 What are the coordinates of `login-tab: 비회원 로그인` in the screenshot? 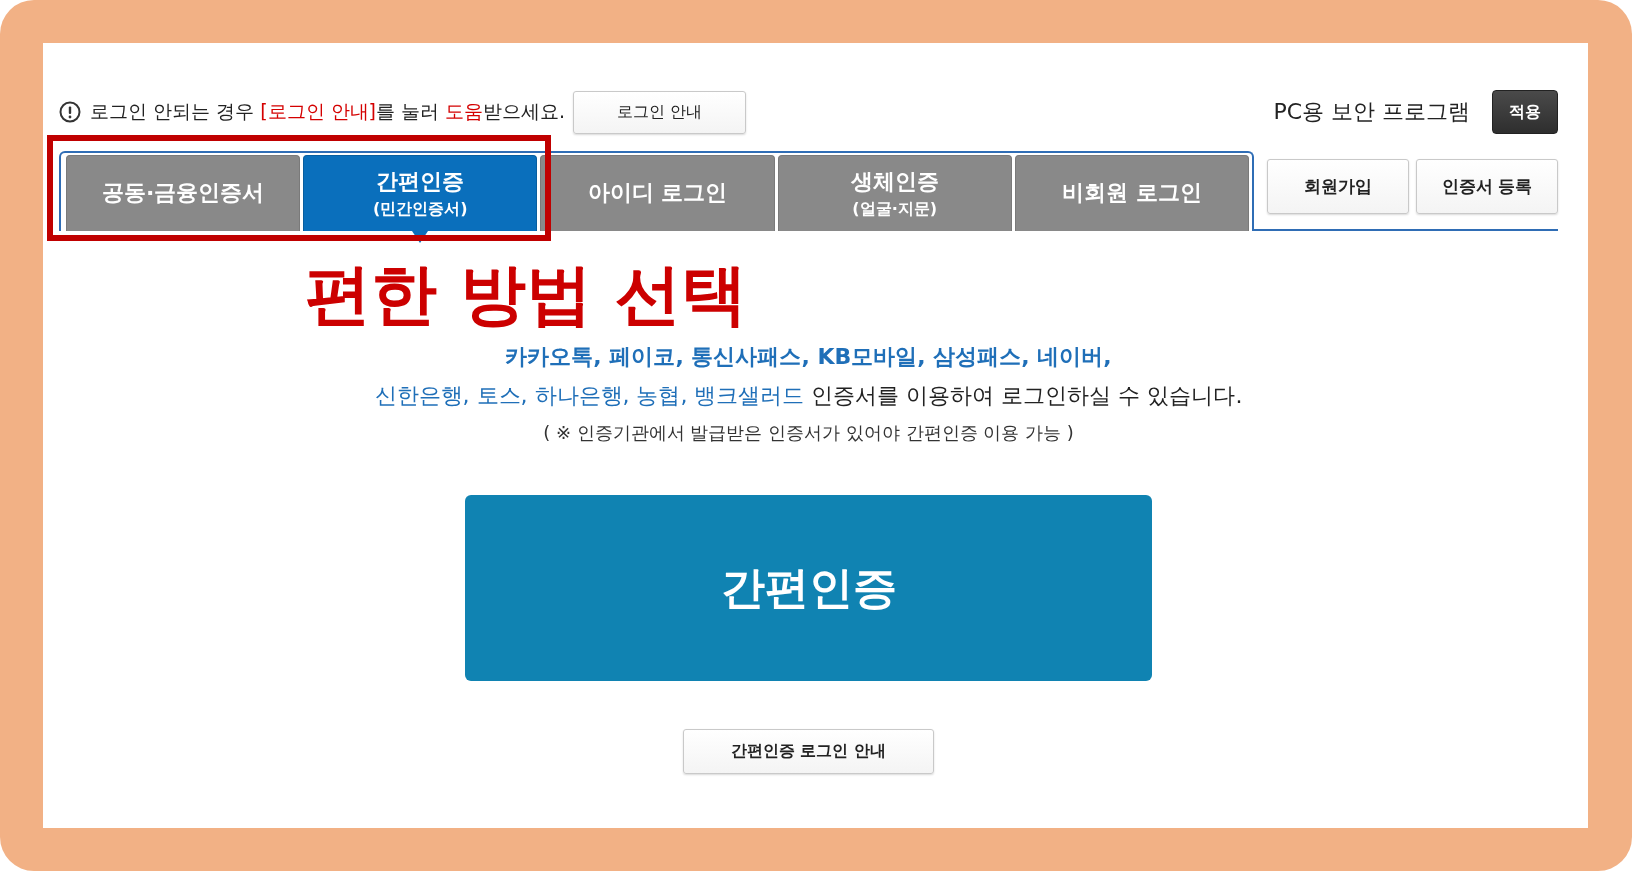 It's located at (1131, 193).